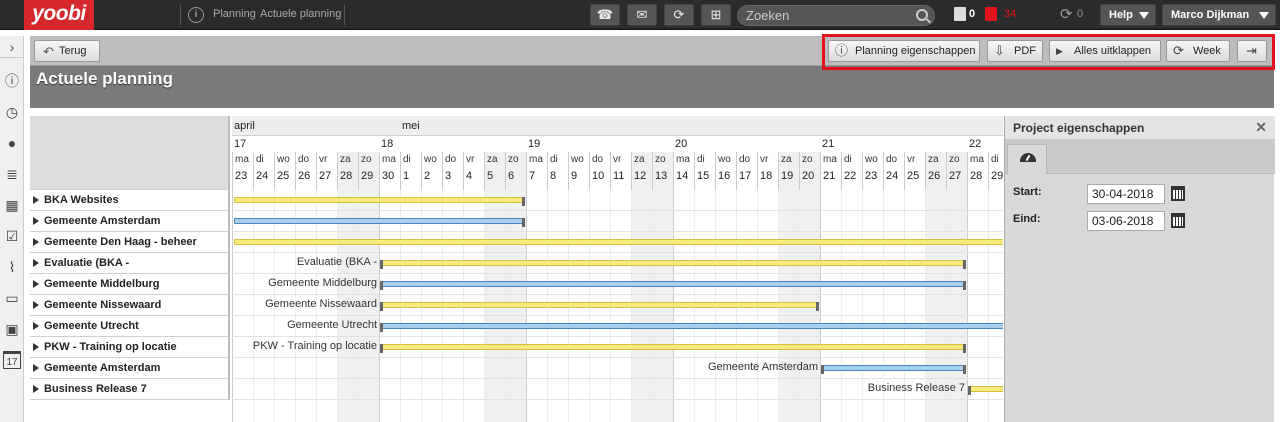 Image resolution: width=1280 pixels, height=422 pixels. Describe the element at coordinates (762, 367) in the screenshot. I see `bar-label: Gemeente Amsterdam` at that location.